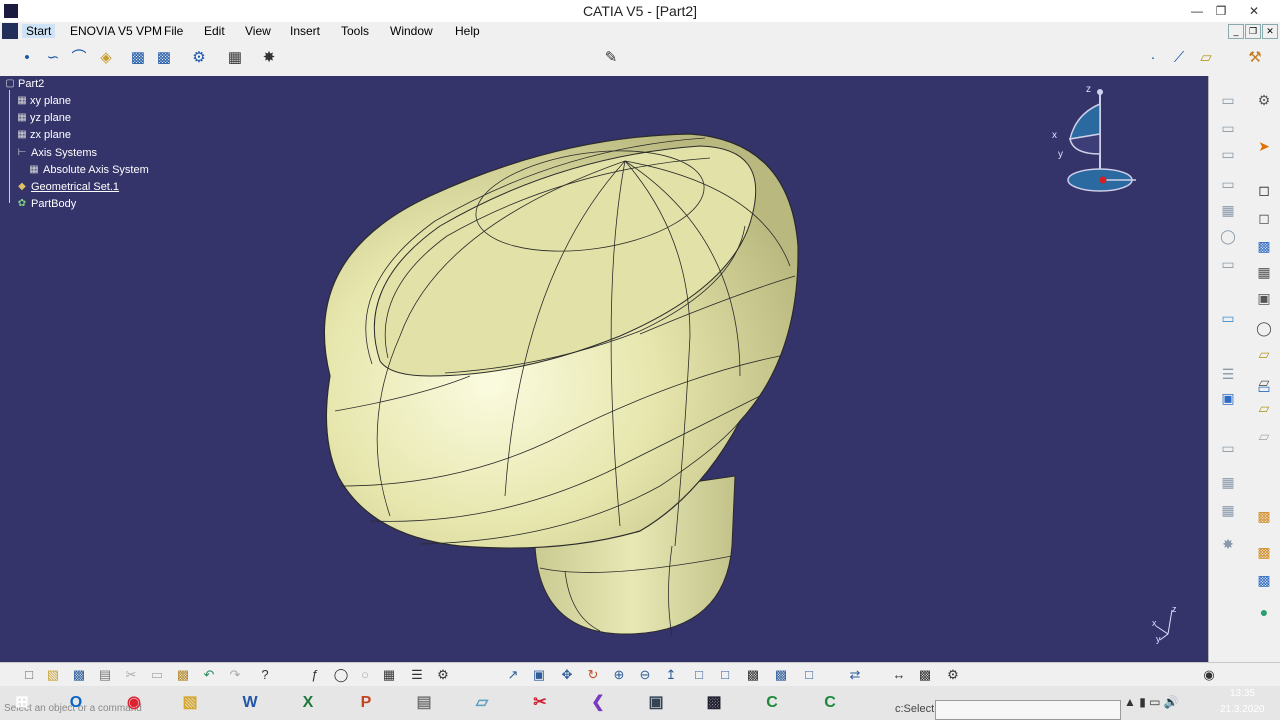 The width and height of the screenshot is (1280, 720). I want to click on camera-icon: ◉, so click(1209, 675).